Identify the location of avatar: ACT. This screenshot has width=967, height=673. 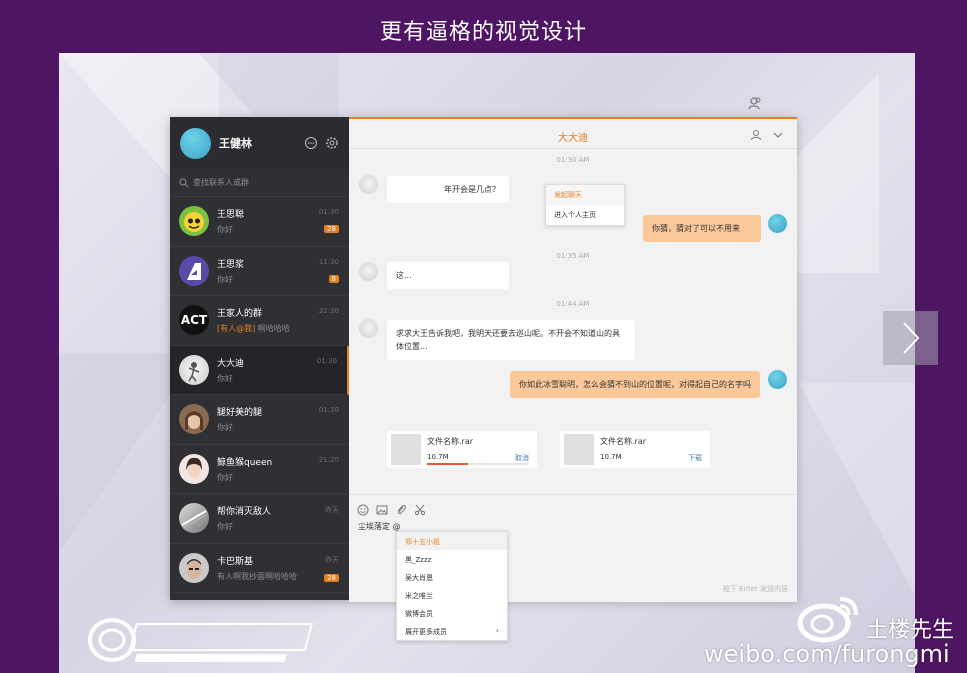
(194, 320).